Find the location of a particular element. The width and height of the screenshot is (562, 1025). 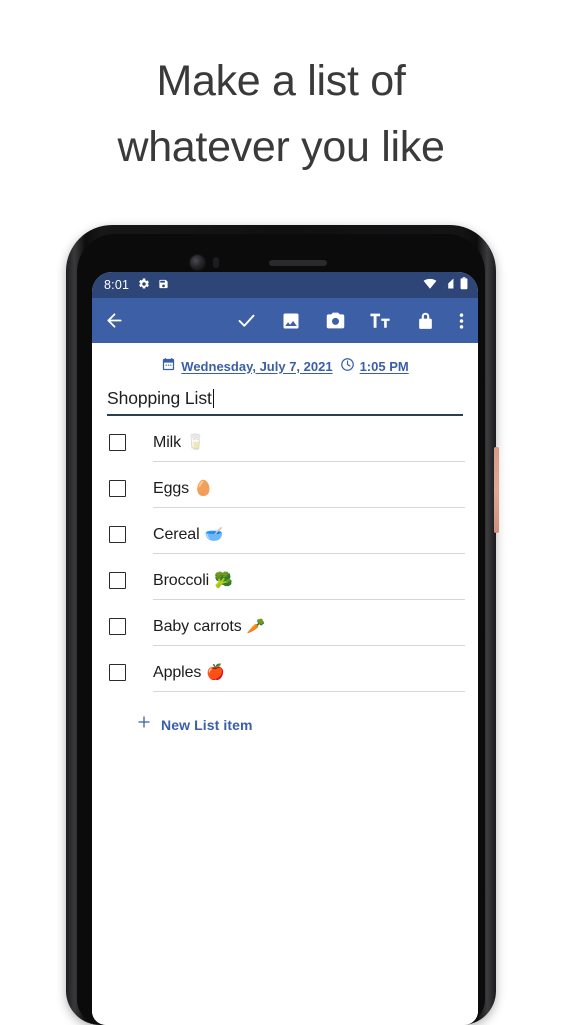

app-toolbar is located at coordinates (285, 320).